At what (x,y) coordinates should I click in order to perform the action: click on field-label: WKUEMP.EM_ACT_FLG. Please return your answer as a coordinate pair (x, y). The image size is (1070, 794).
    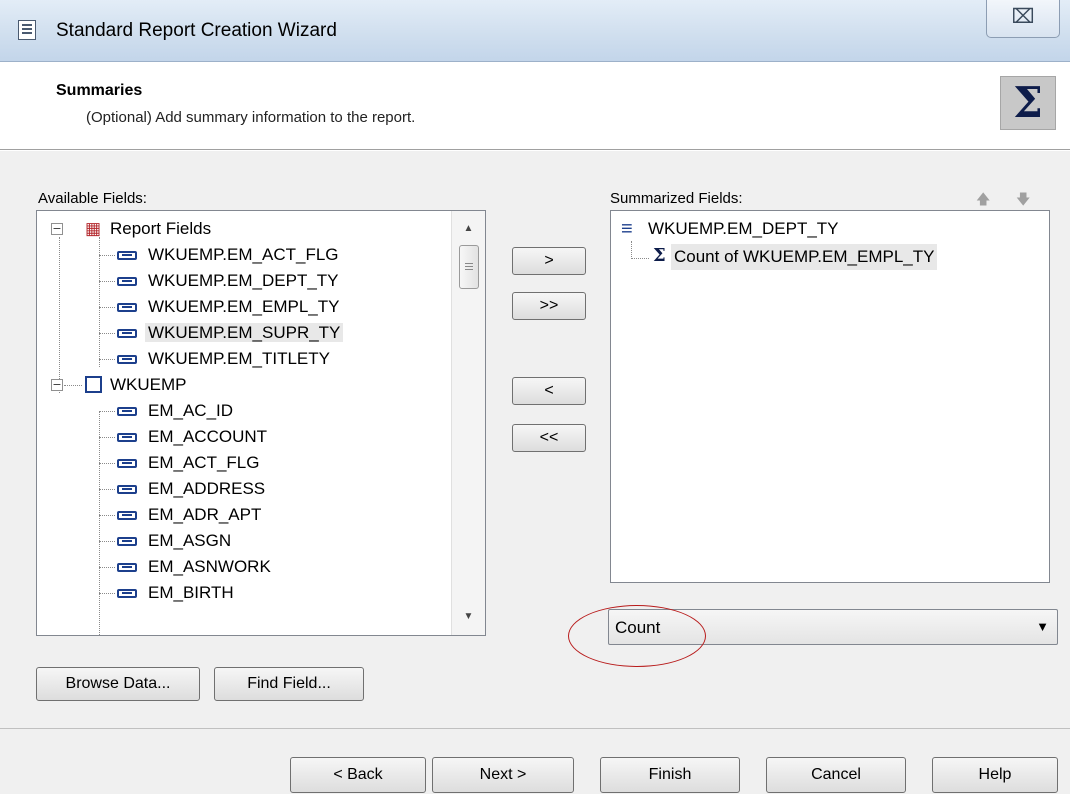
    Looking at the image, I should click on (243, 254).